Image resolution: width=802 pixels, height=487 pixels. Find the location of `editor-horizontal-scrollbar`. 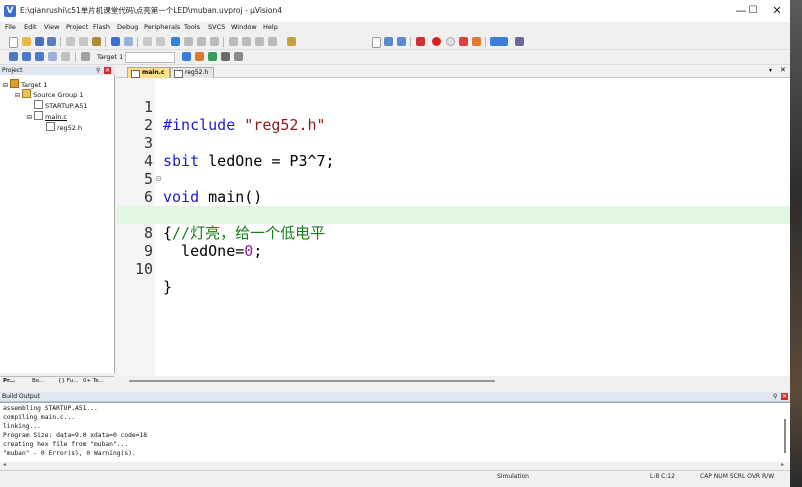

editor-horizontal-scrollbar is located at coordinates (453, 381).